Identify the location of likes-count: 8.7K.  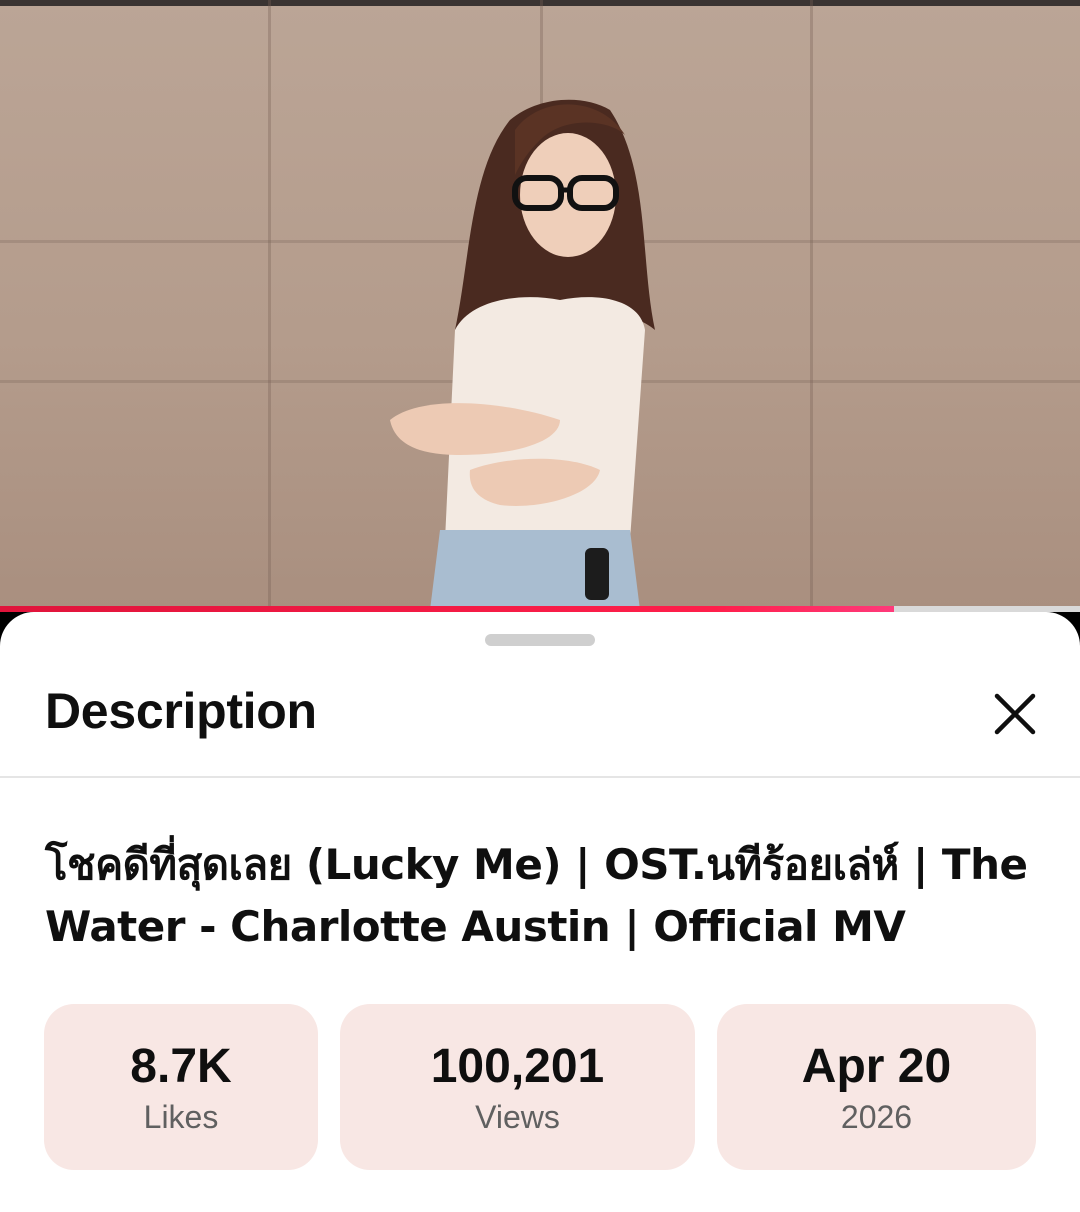
(181, 1066).